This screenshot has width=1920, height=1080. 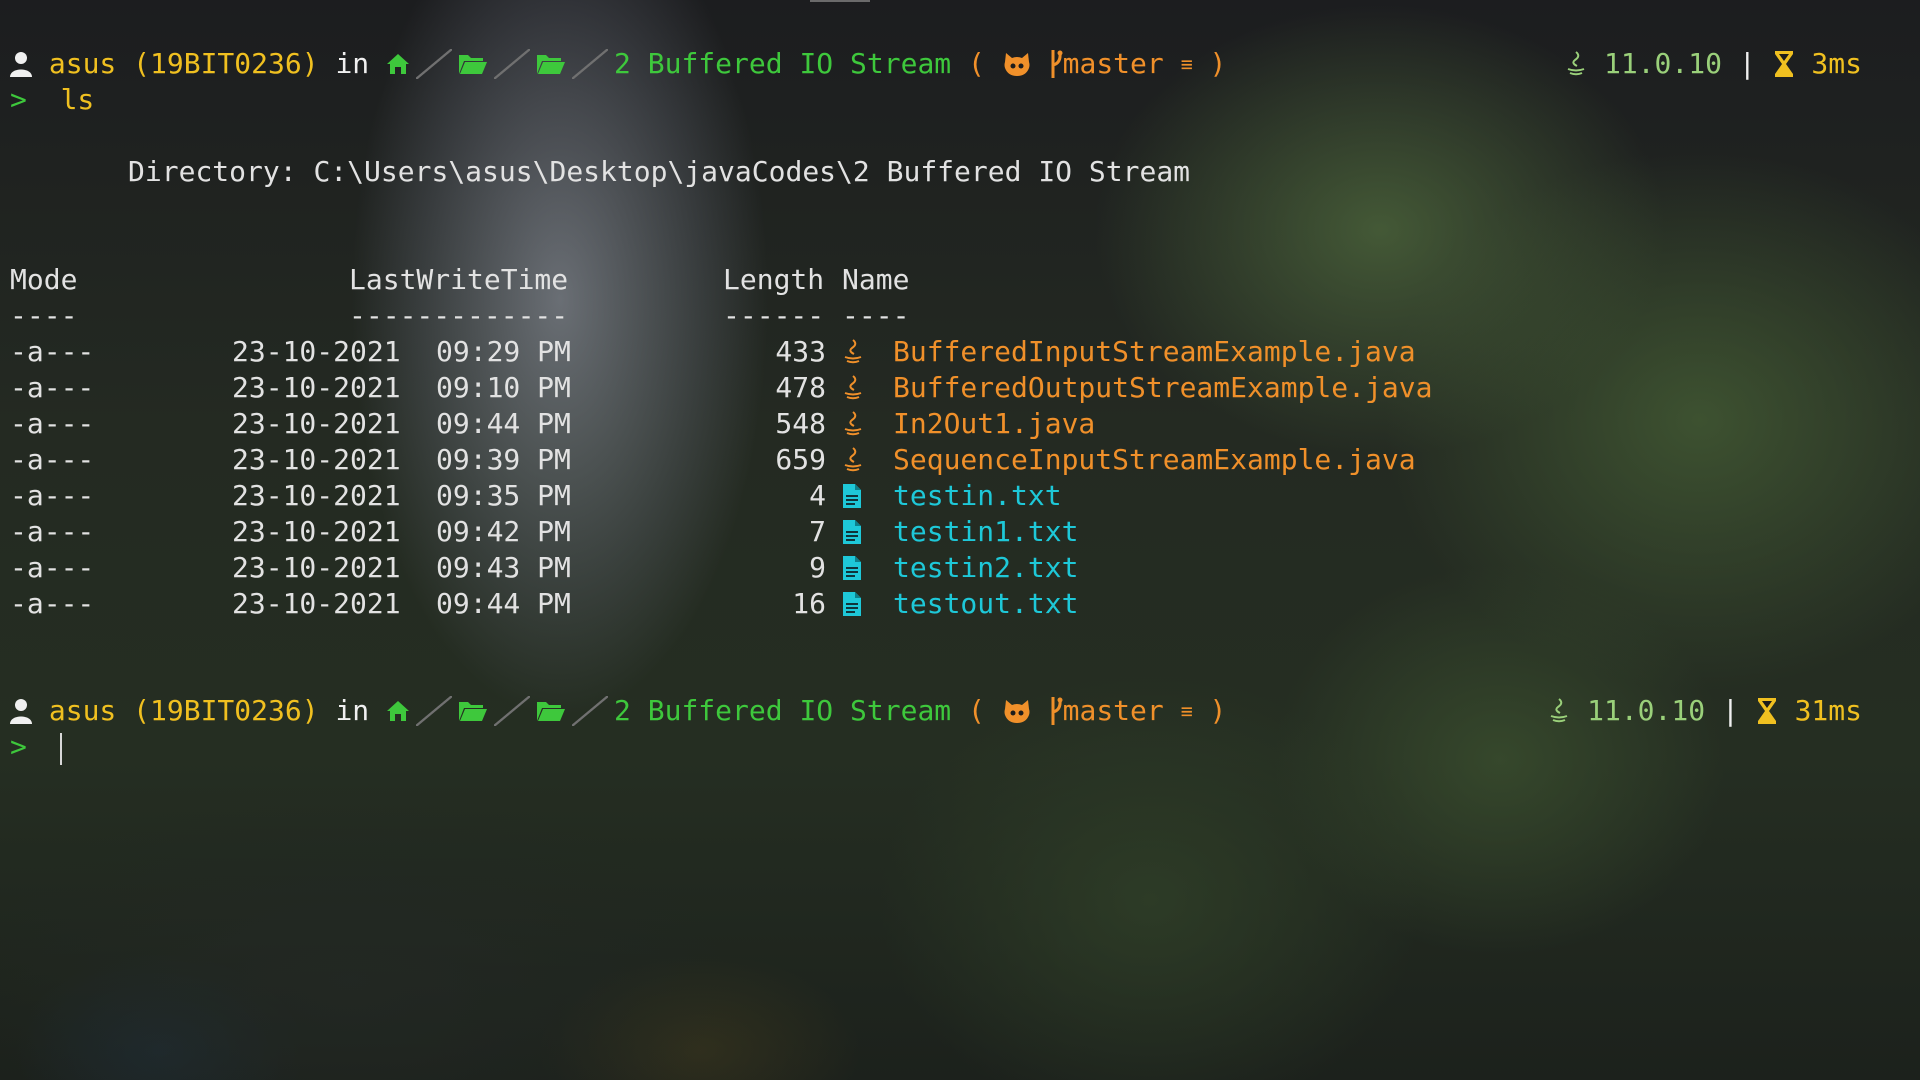 I want to click on file-name: testin.txt, so click(x=977, y=495).